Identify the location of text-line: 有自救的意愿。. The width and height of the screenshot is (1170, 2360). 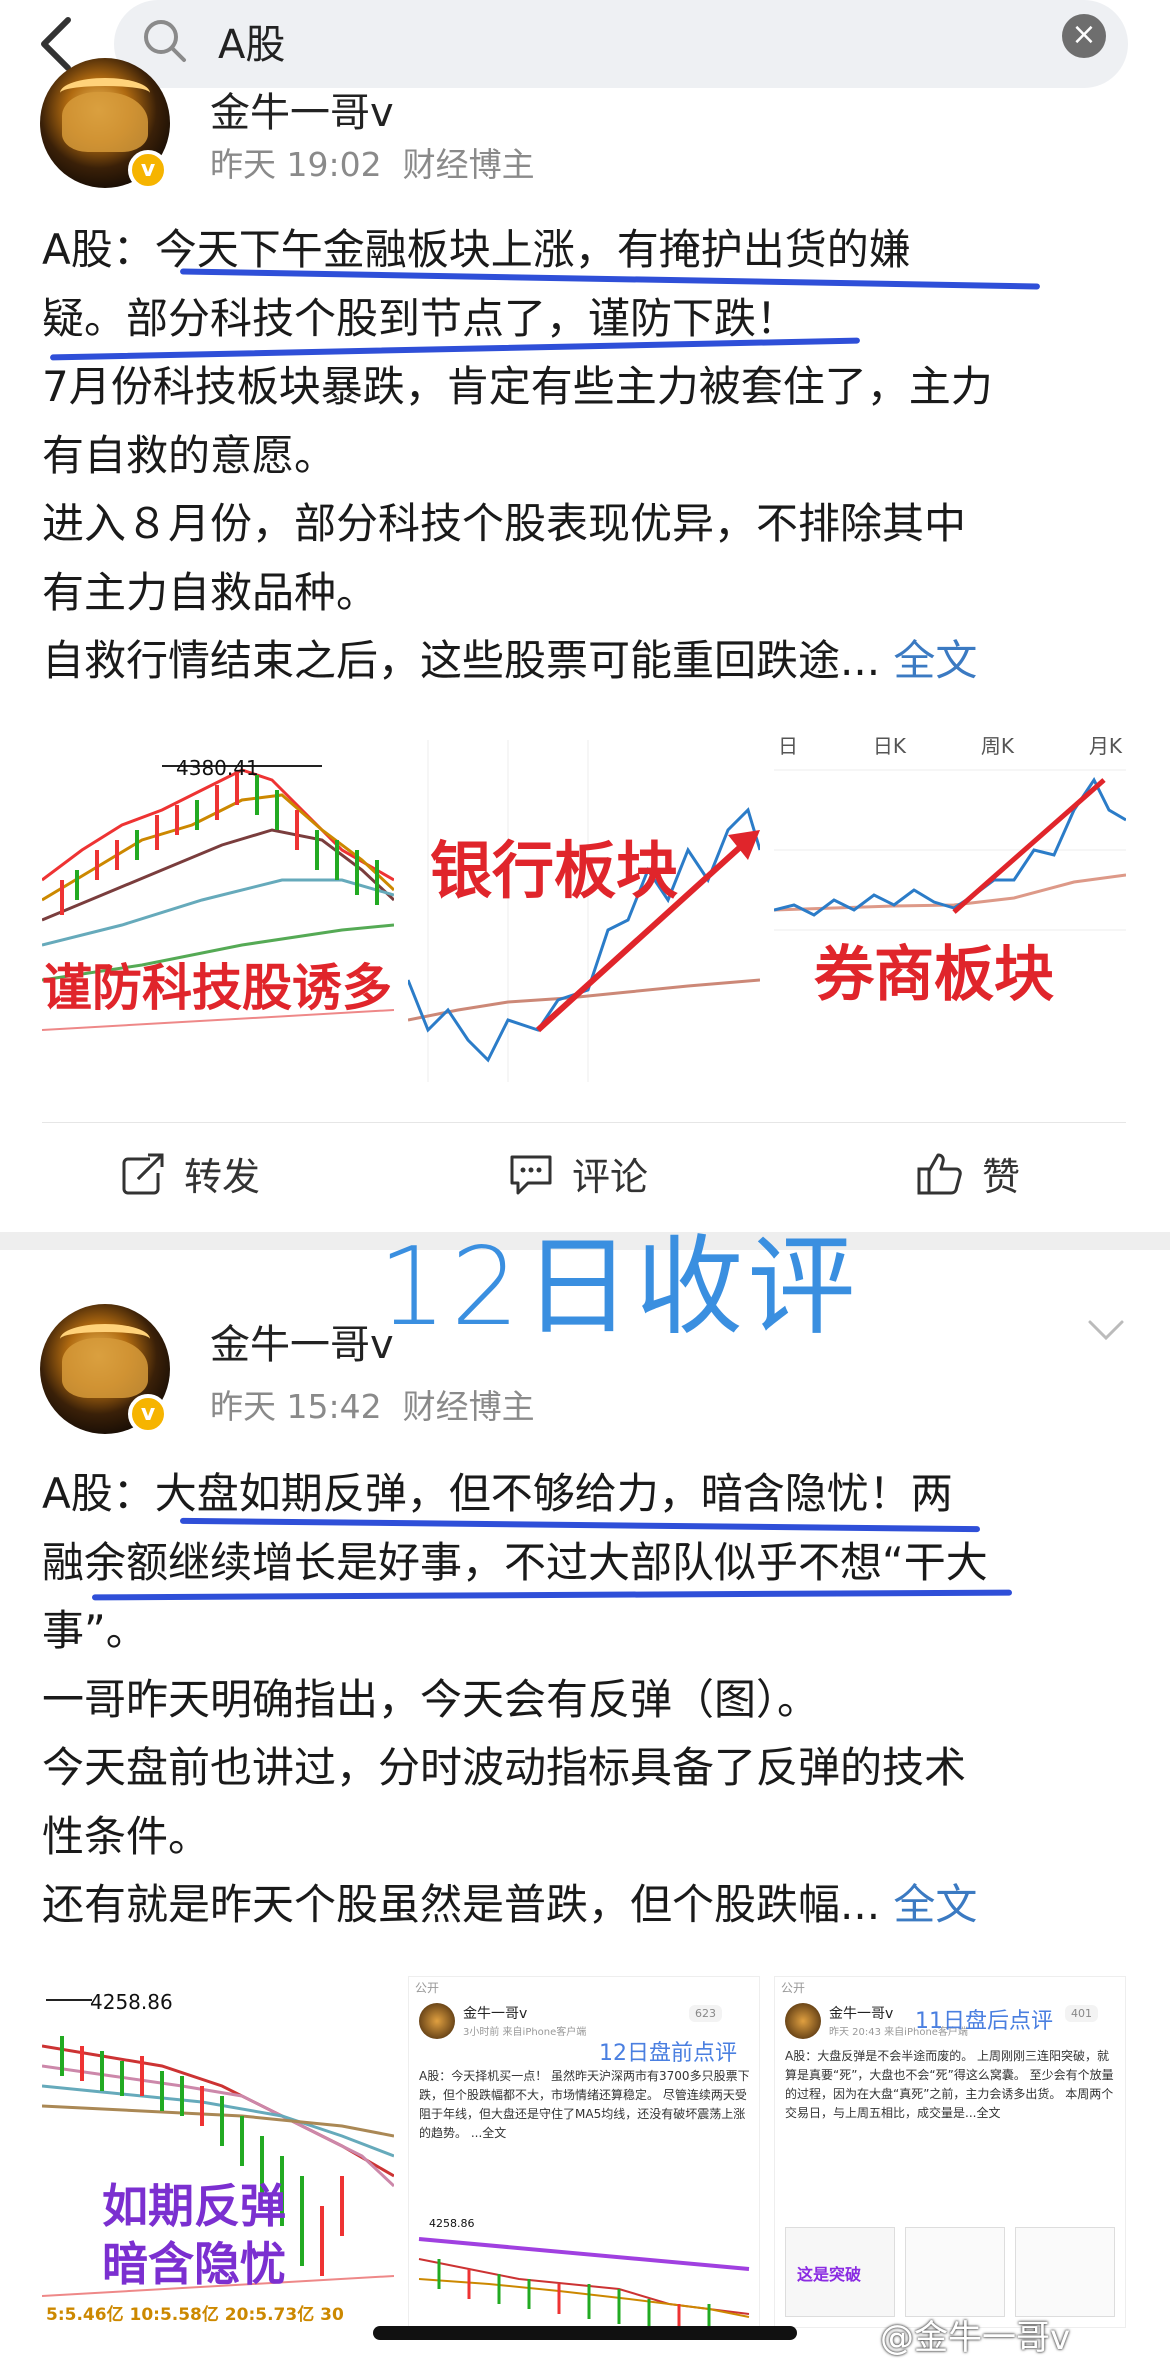
(189, 455).